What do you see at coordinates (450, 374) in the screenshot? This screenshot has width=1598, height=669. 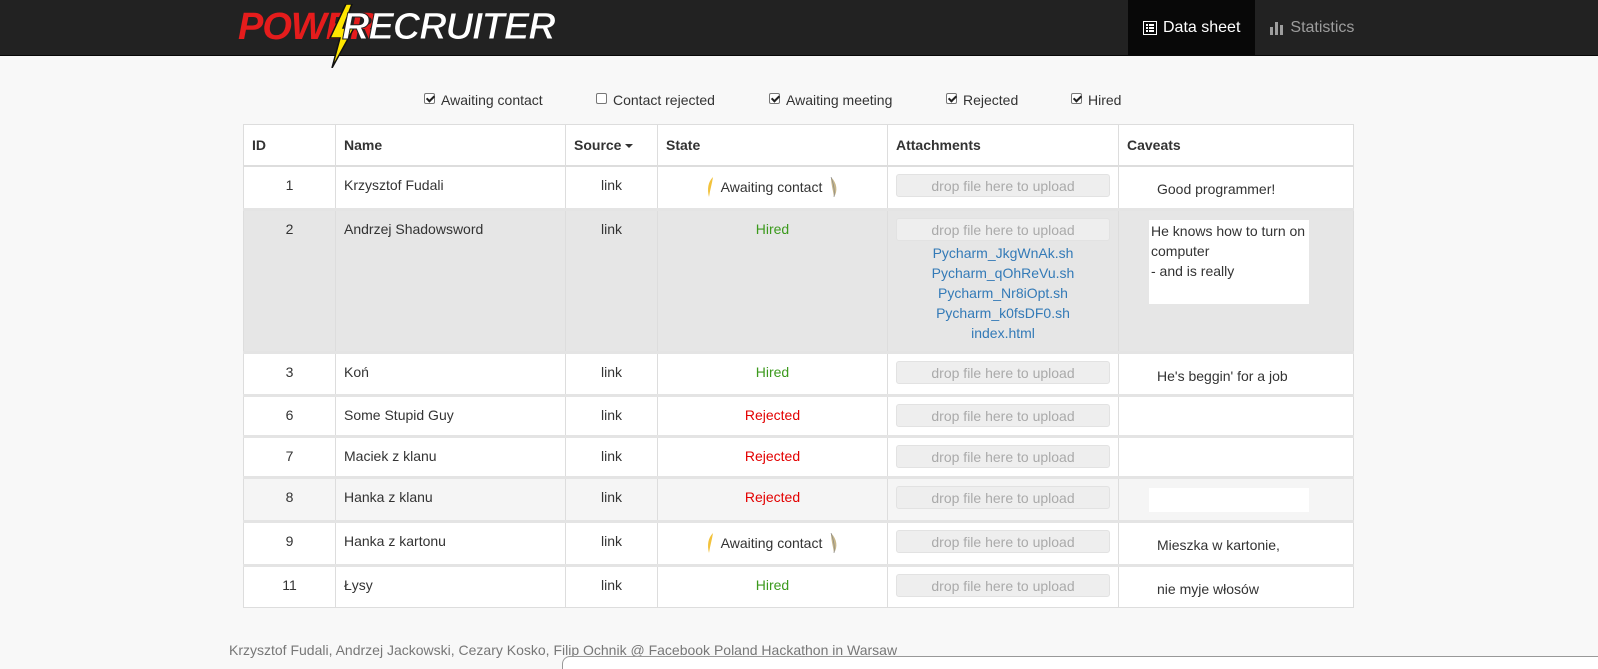 I see `cell-name: Koń` at bounding box center [450, 374].